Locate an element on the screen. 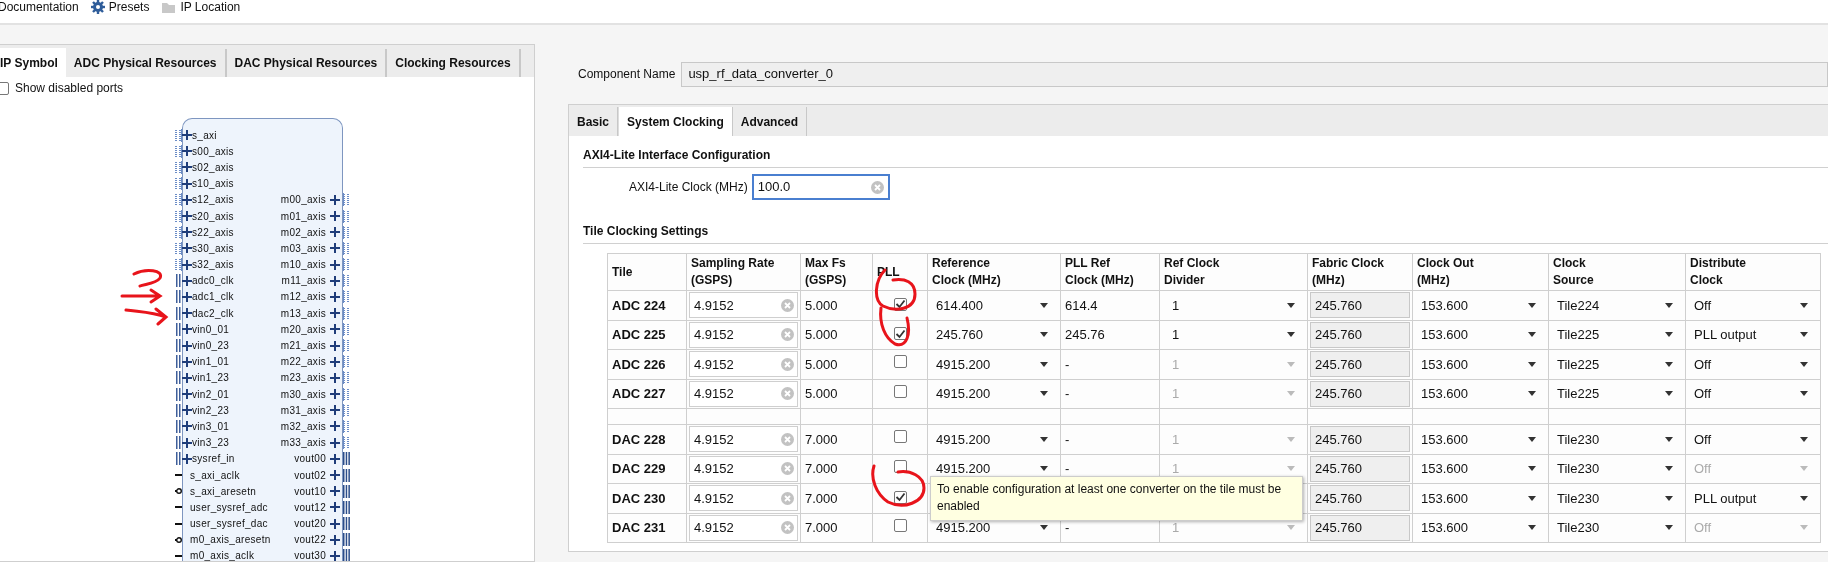  port-label: vout20 is located at coordinates (310, 524).